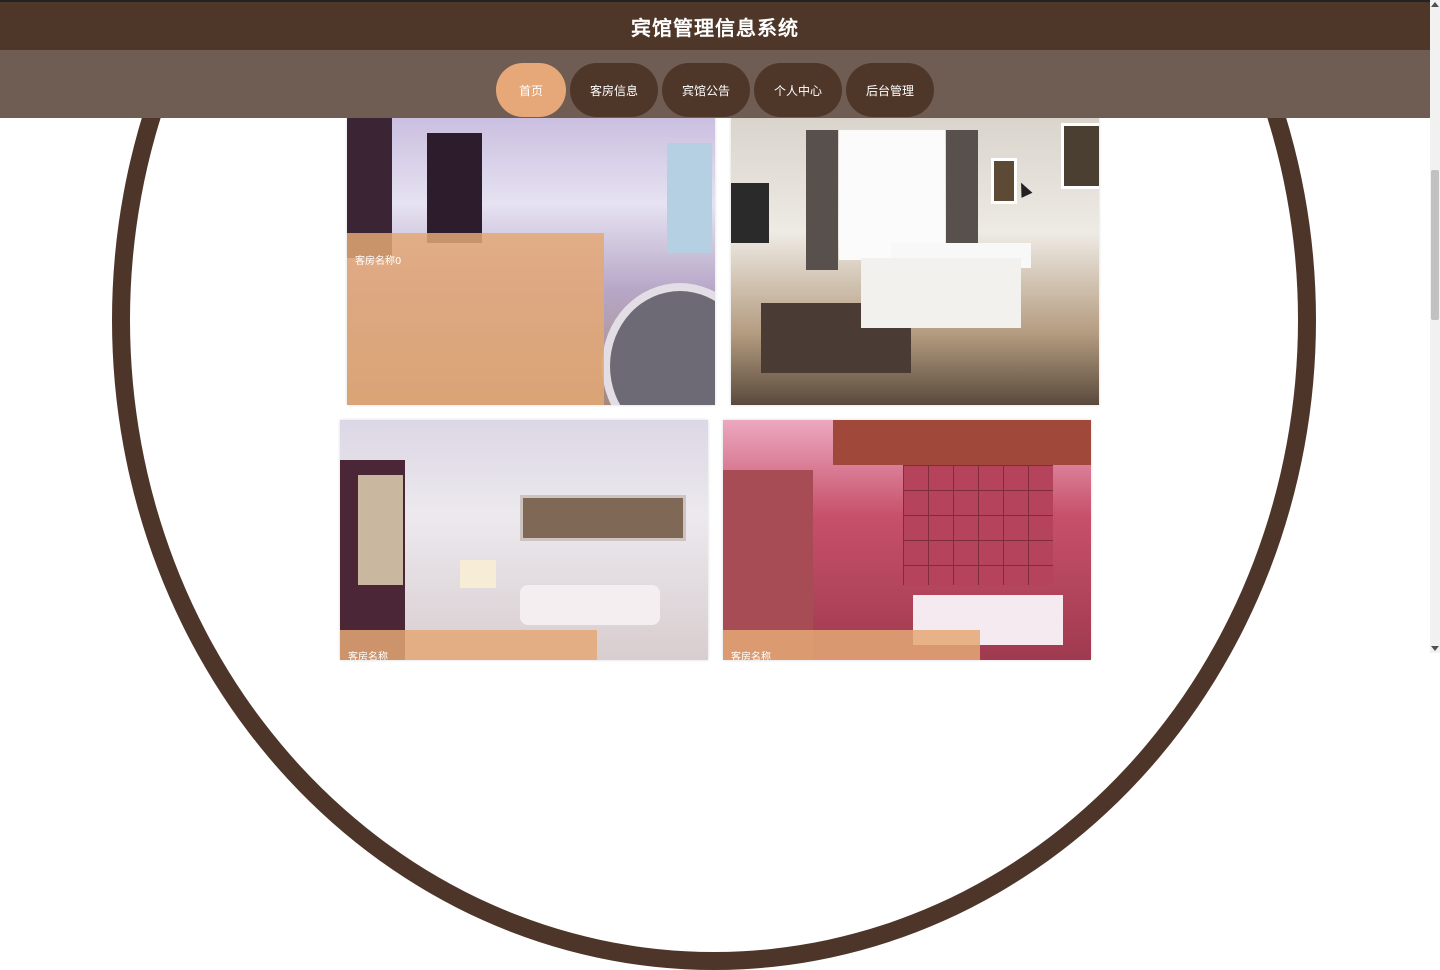 The image size is (1440, 970). Describe the element at coordinates (890, 90) in the screenshot. I see `nav-item-admin: 后台管理` at that location.